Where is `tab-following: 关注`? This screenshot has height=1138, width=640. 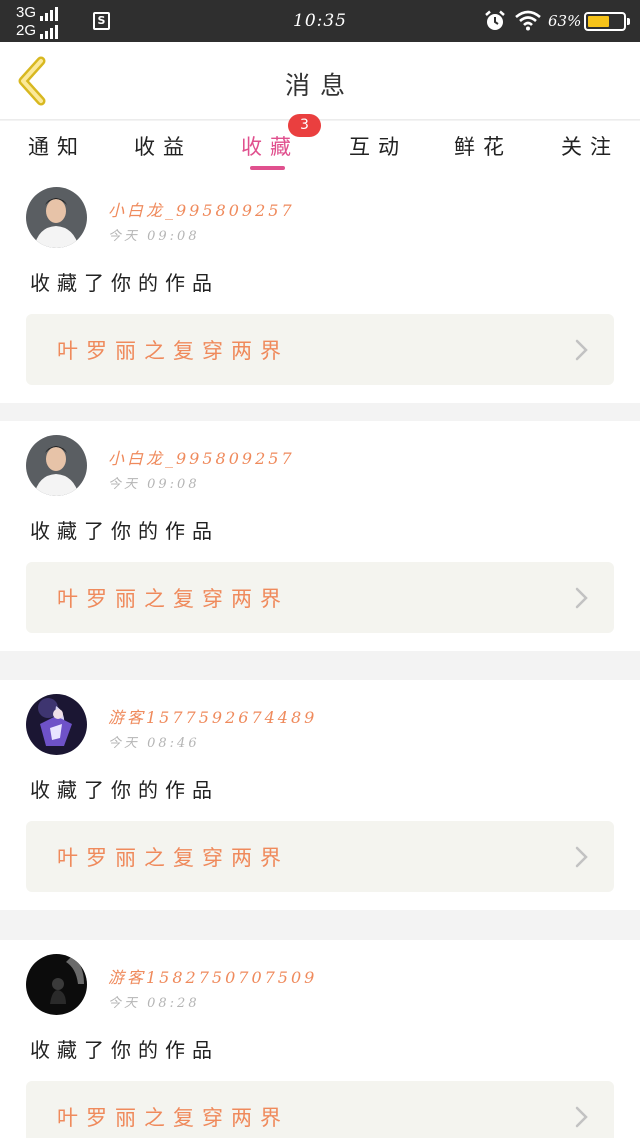 tab-following: 关注 is located at coordinates (590, 146).